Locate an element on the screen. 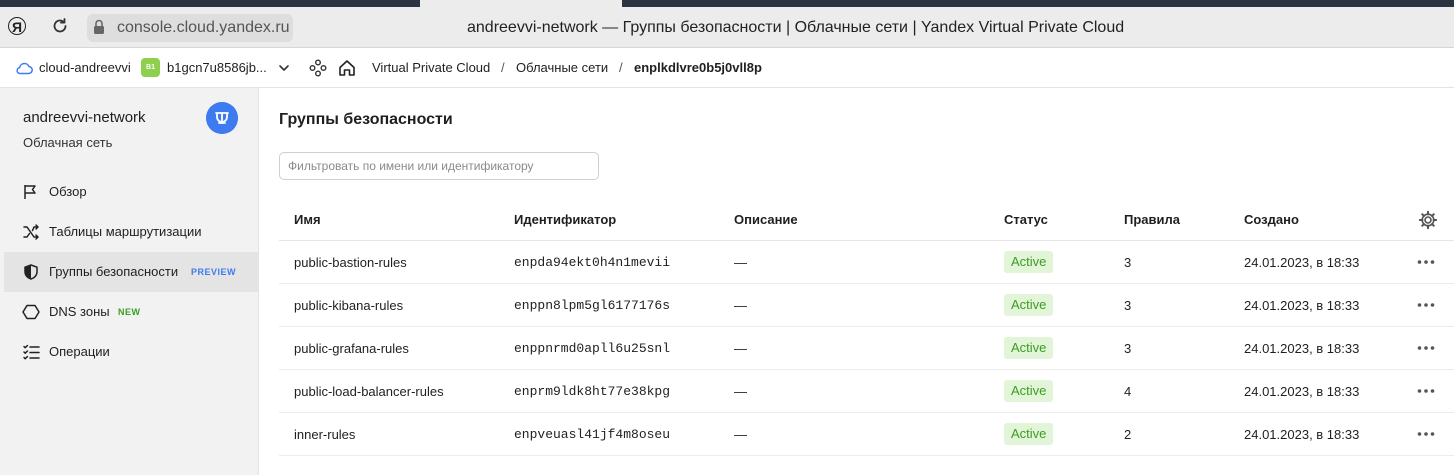  sg-id: enppnrmd0apll6u25snl is located at coordinates (592, 348).